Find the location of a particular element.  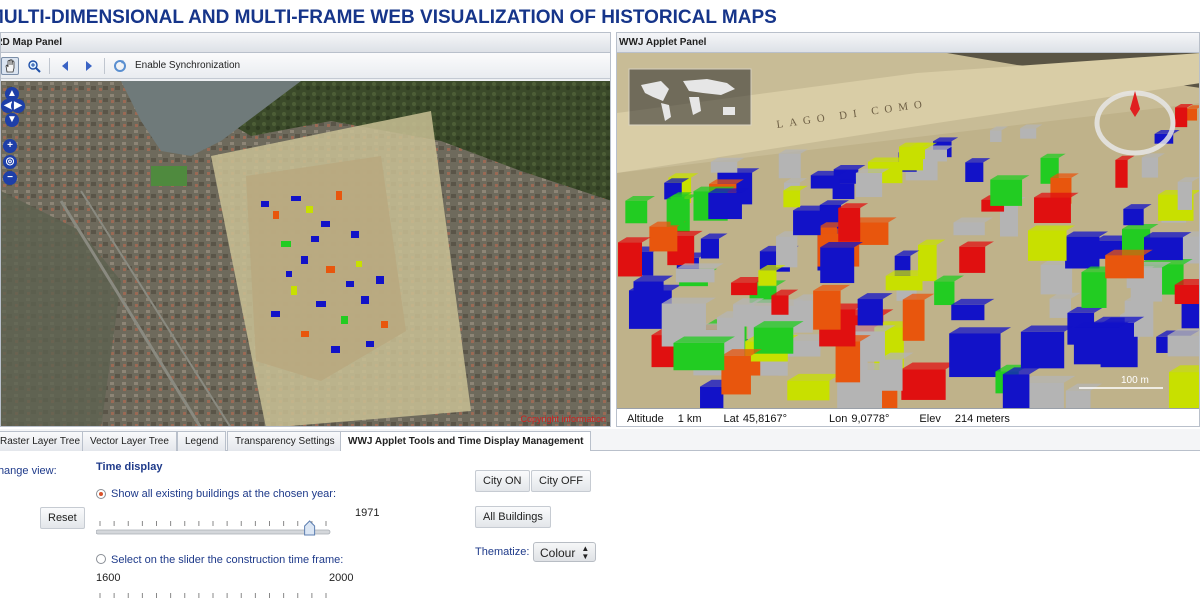

map-copyright-link: Copyright information is located at coordinates (563, 419).